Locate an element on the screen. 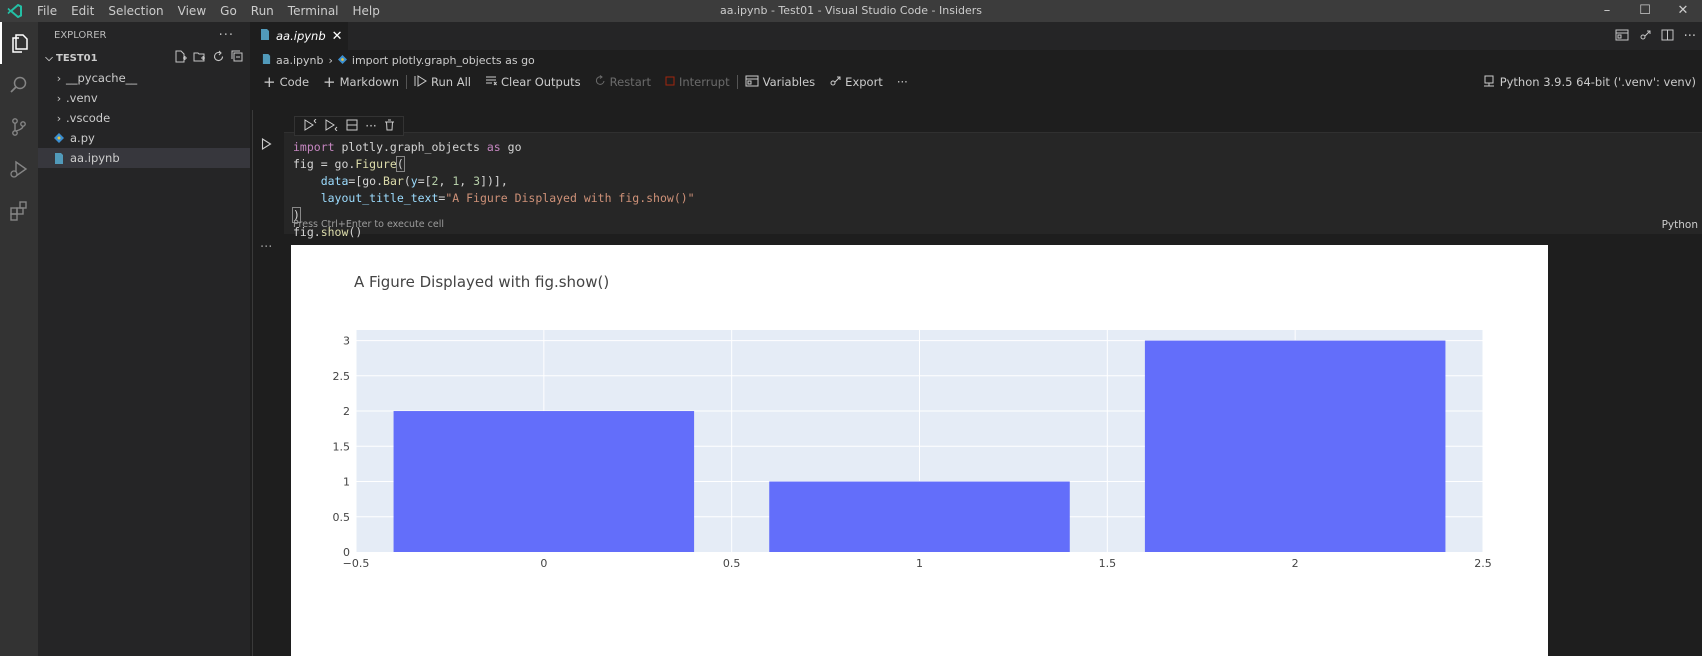 This screenshot has width=1702, height=656. menu-selection: Selection is located at coordinates (135, 11).